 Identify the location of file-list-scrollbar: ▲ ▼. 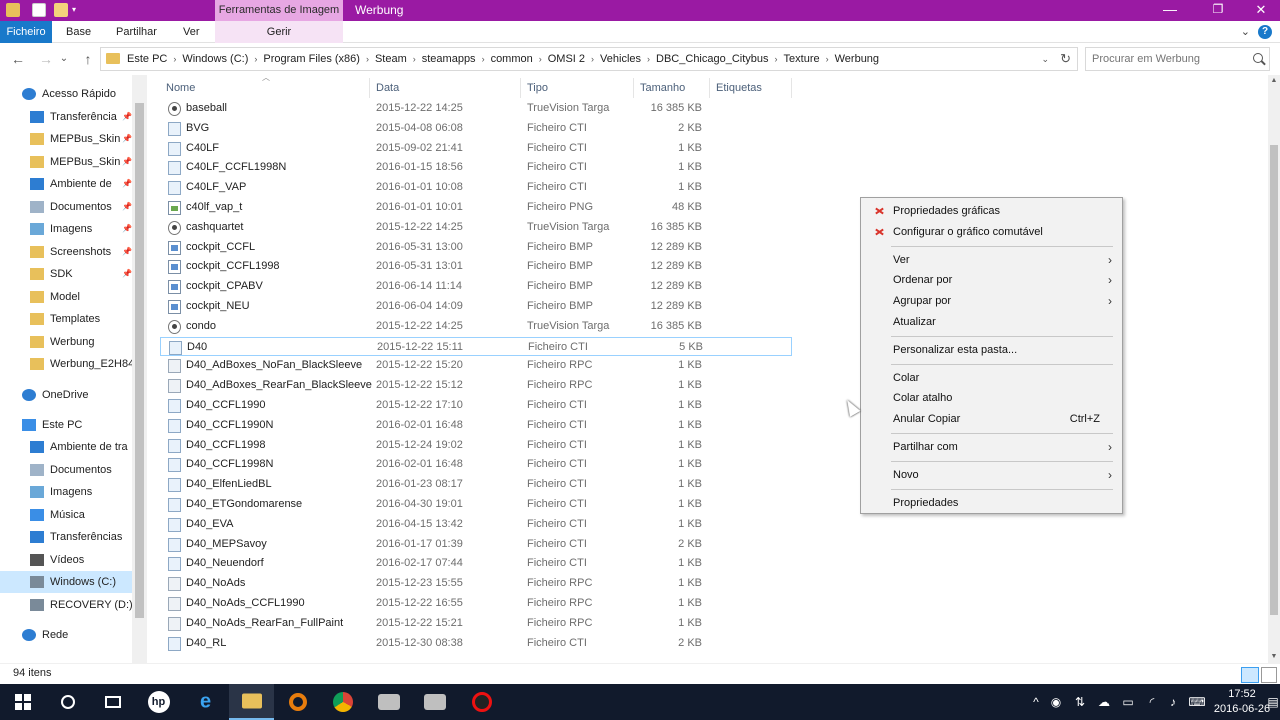
(1274, 369).